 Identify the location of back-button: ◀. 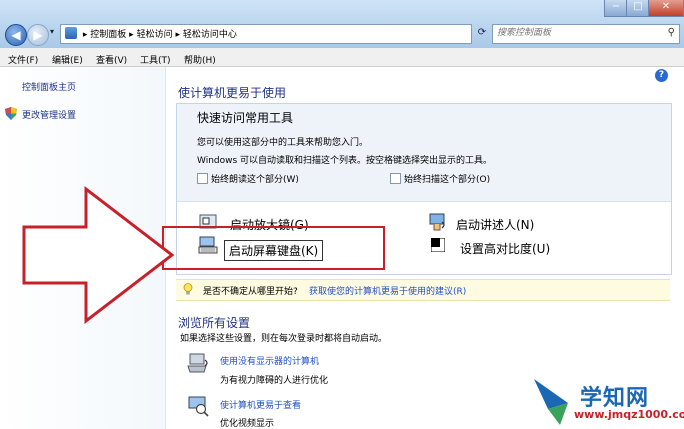
(16, 35).